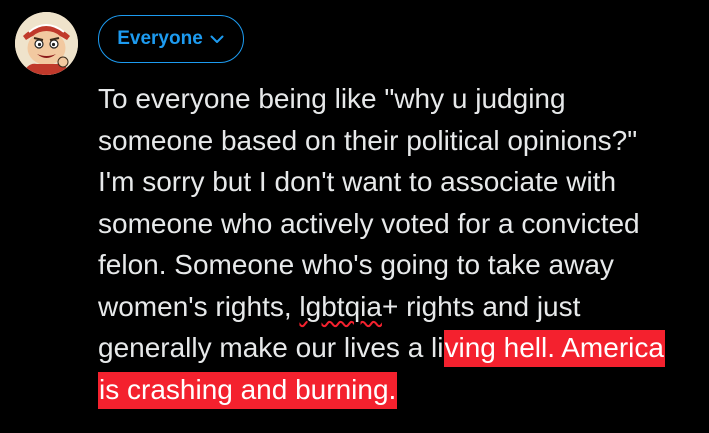  I want to click on compose-line-6-start: women's rights,, so click(199, 306).